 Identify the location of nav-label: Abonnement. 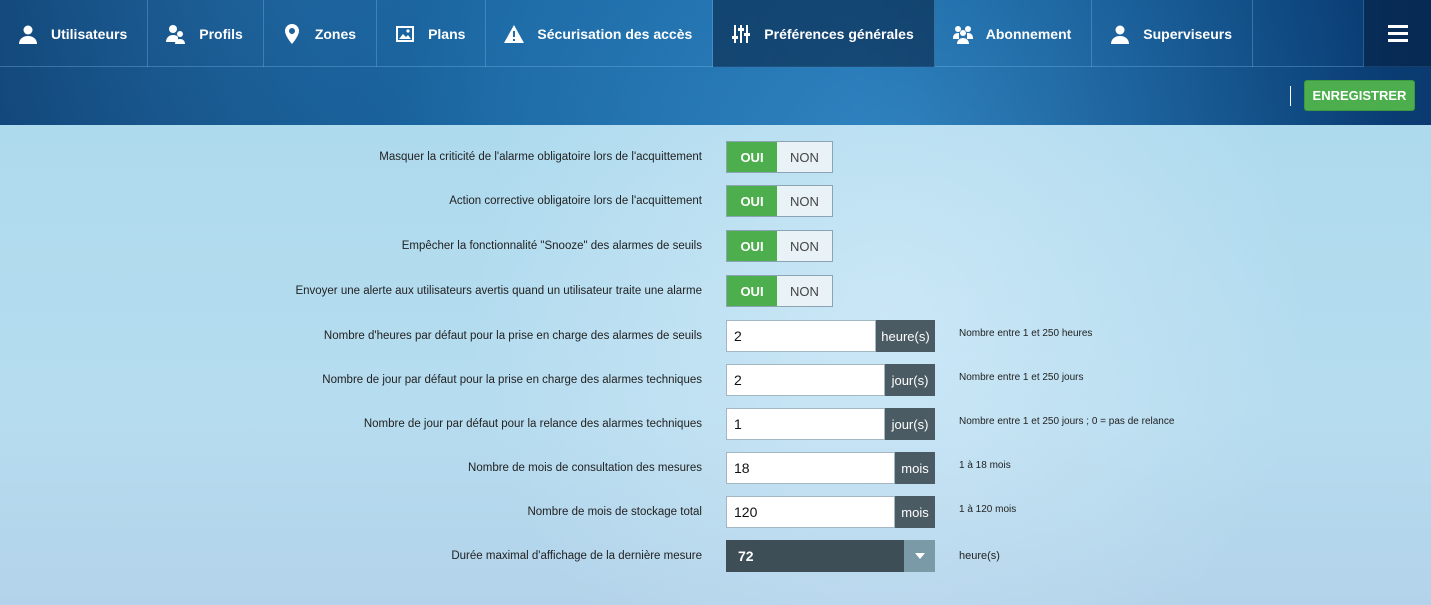
(1028, 33).